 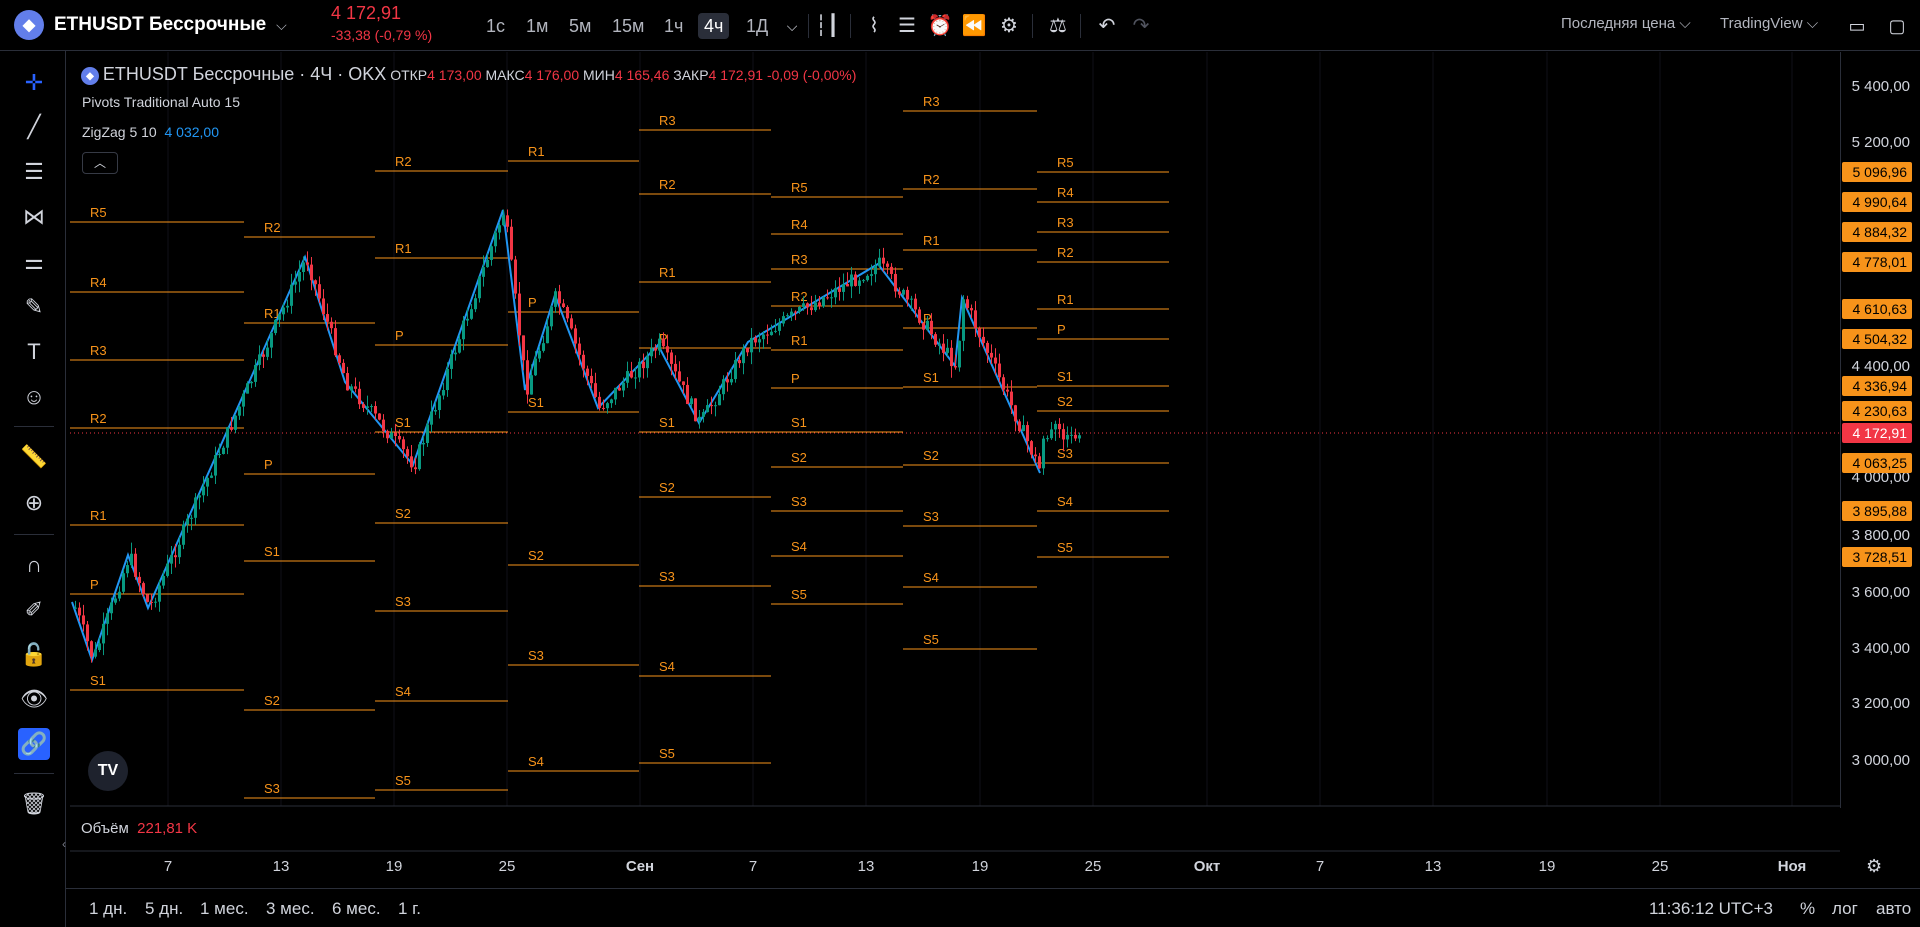 What do you see at coordinates (1877, 463) in the screenshot?
I see `pivot-price-tag: 4 063,25` at bounding box center [1877, 463].